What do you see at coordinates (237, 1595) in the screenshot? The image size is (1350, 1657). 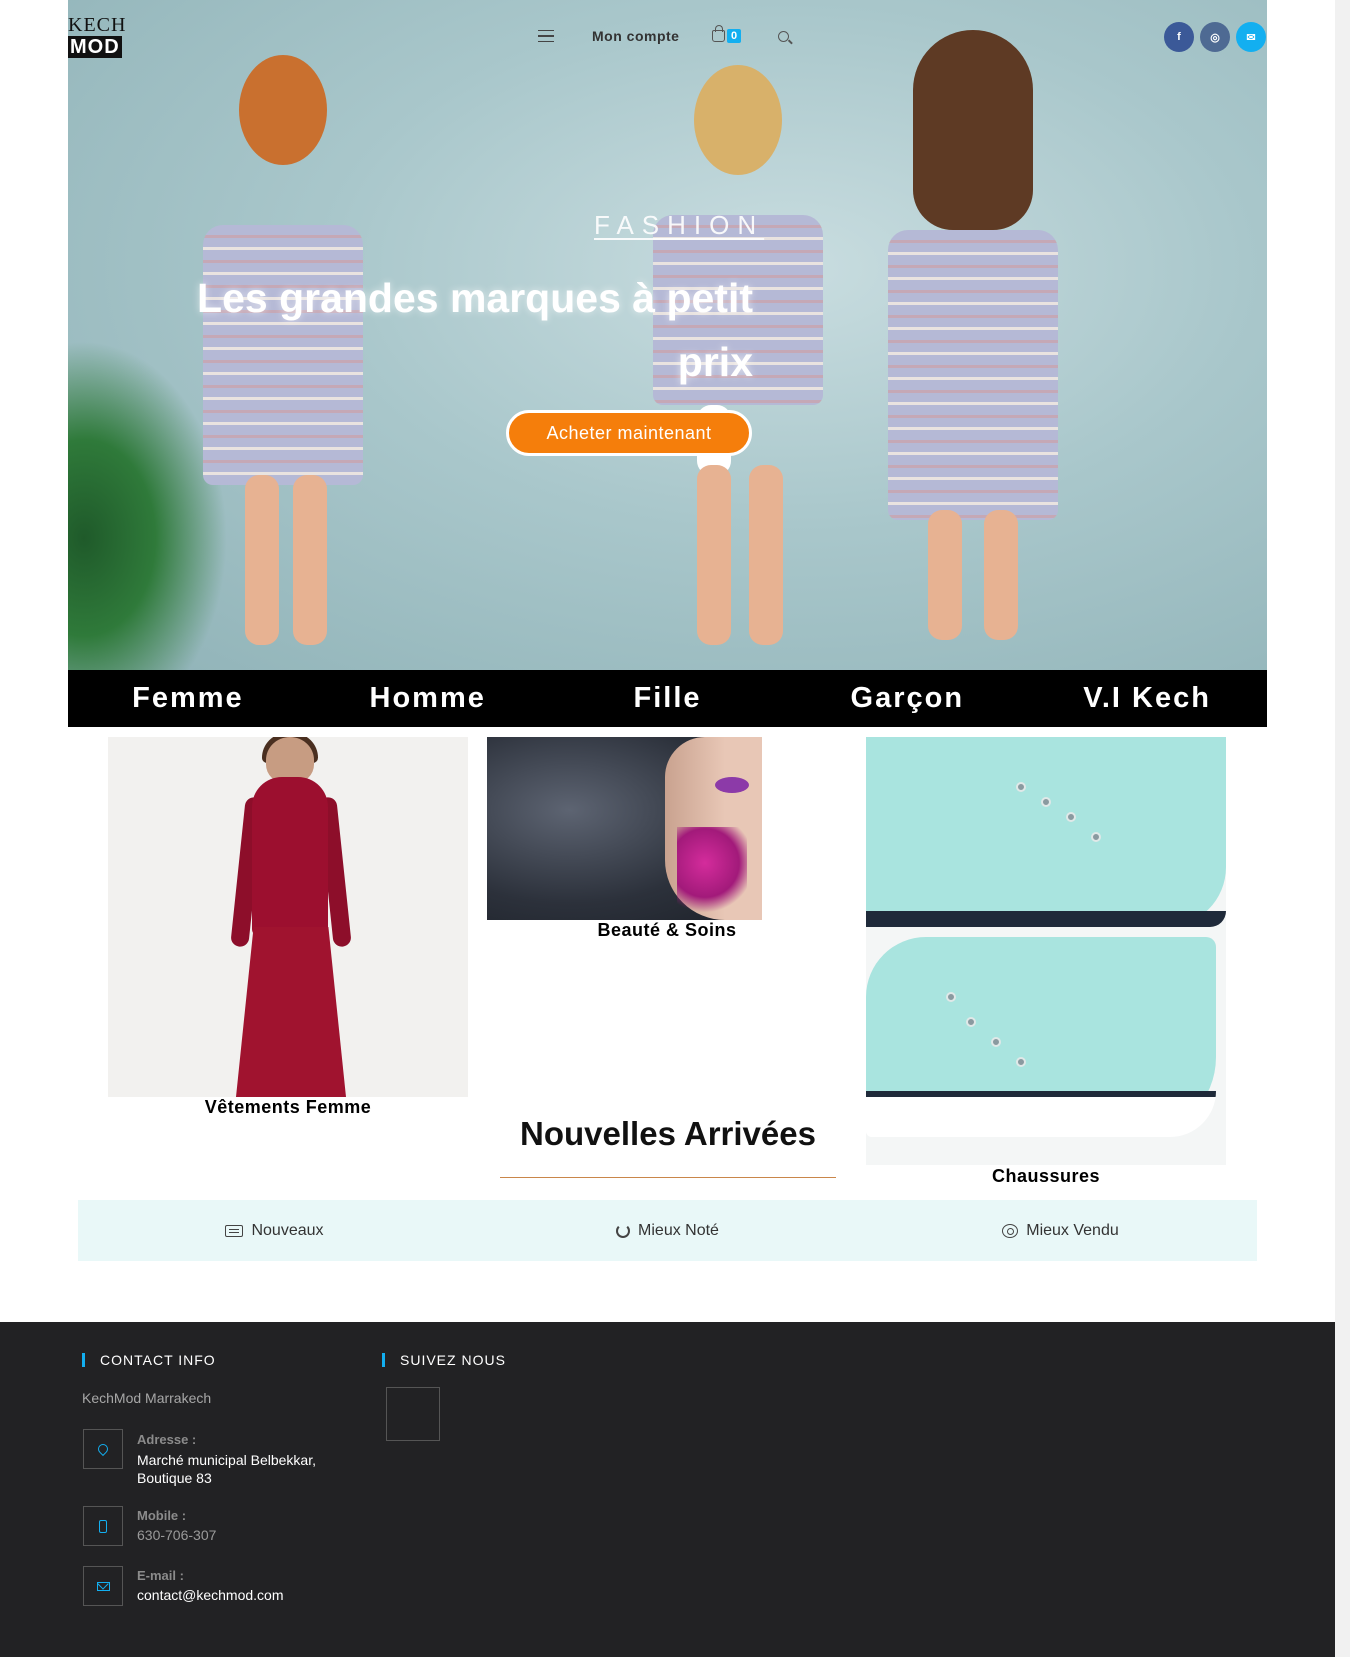 I see `email-value: contact@kechmod.com` at bounding box center [237, 1595].